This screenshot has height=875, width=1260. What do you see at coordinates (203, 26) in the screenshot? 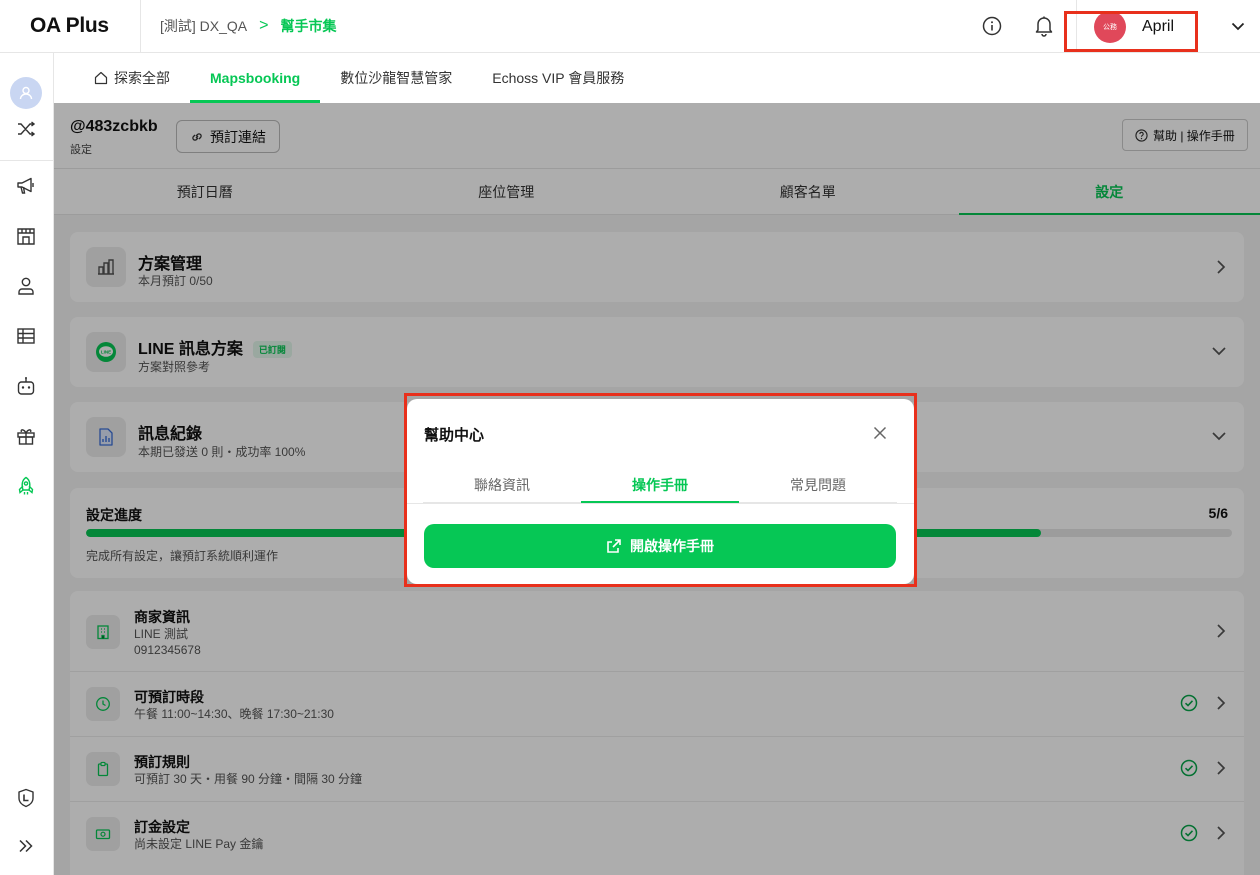
I see `breadcrumb-account: [測試] DX_QA` at bounding box center [203, 26].